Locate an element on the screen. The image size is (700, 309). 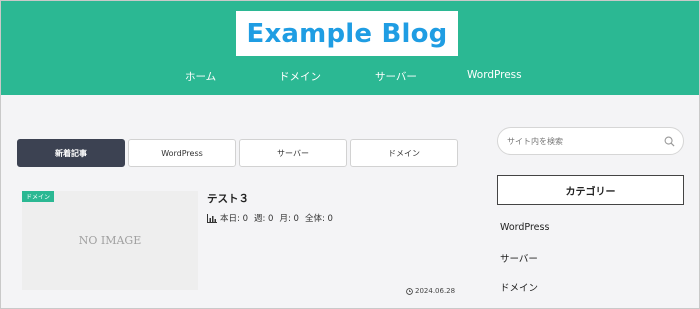
post-date-text: 2024.06.28 is located at coordinates (435, 291).